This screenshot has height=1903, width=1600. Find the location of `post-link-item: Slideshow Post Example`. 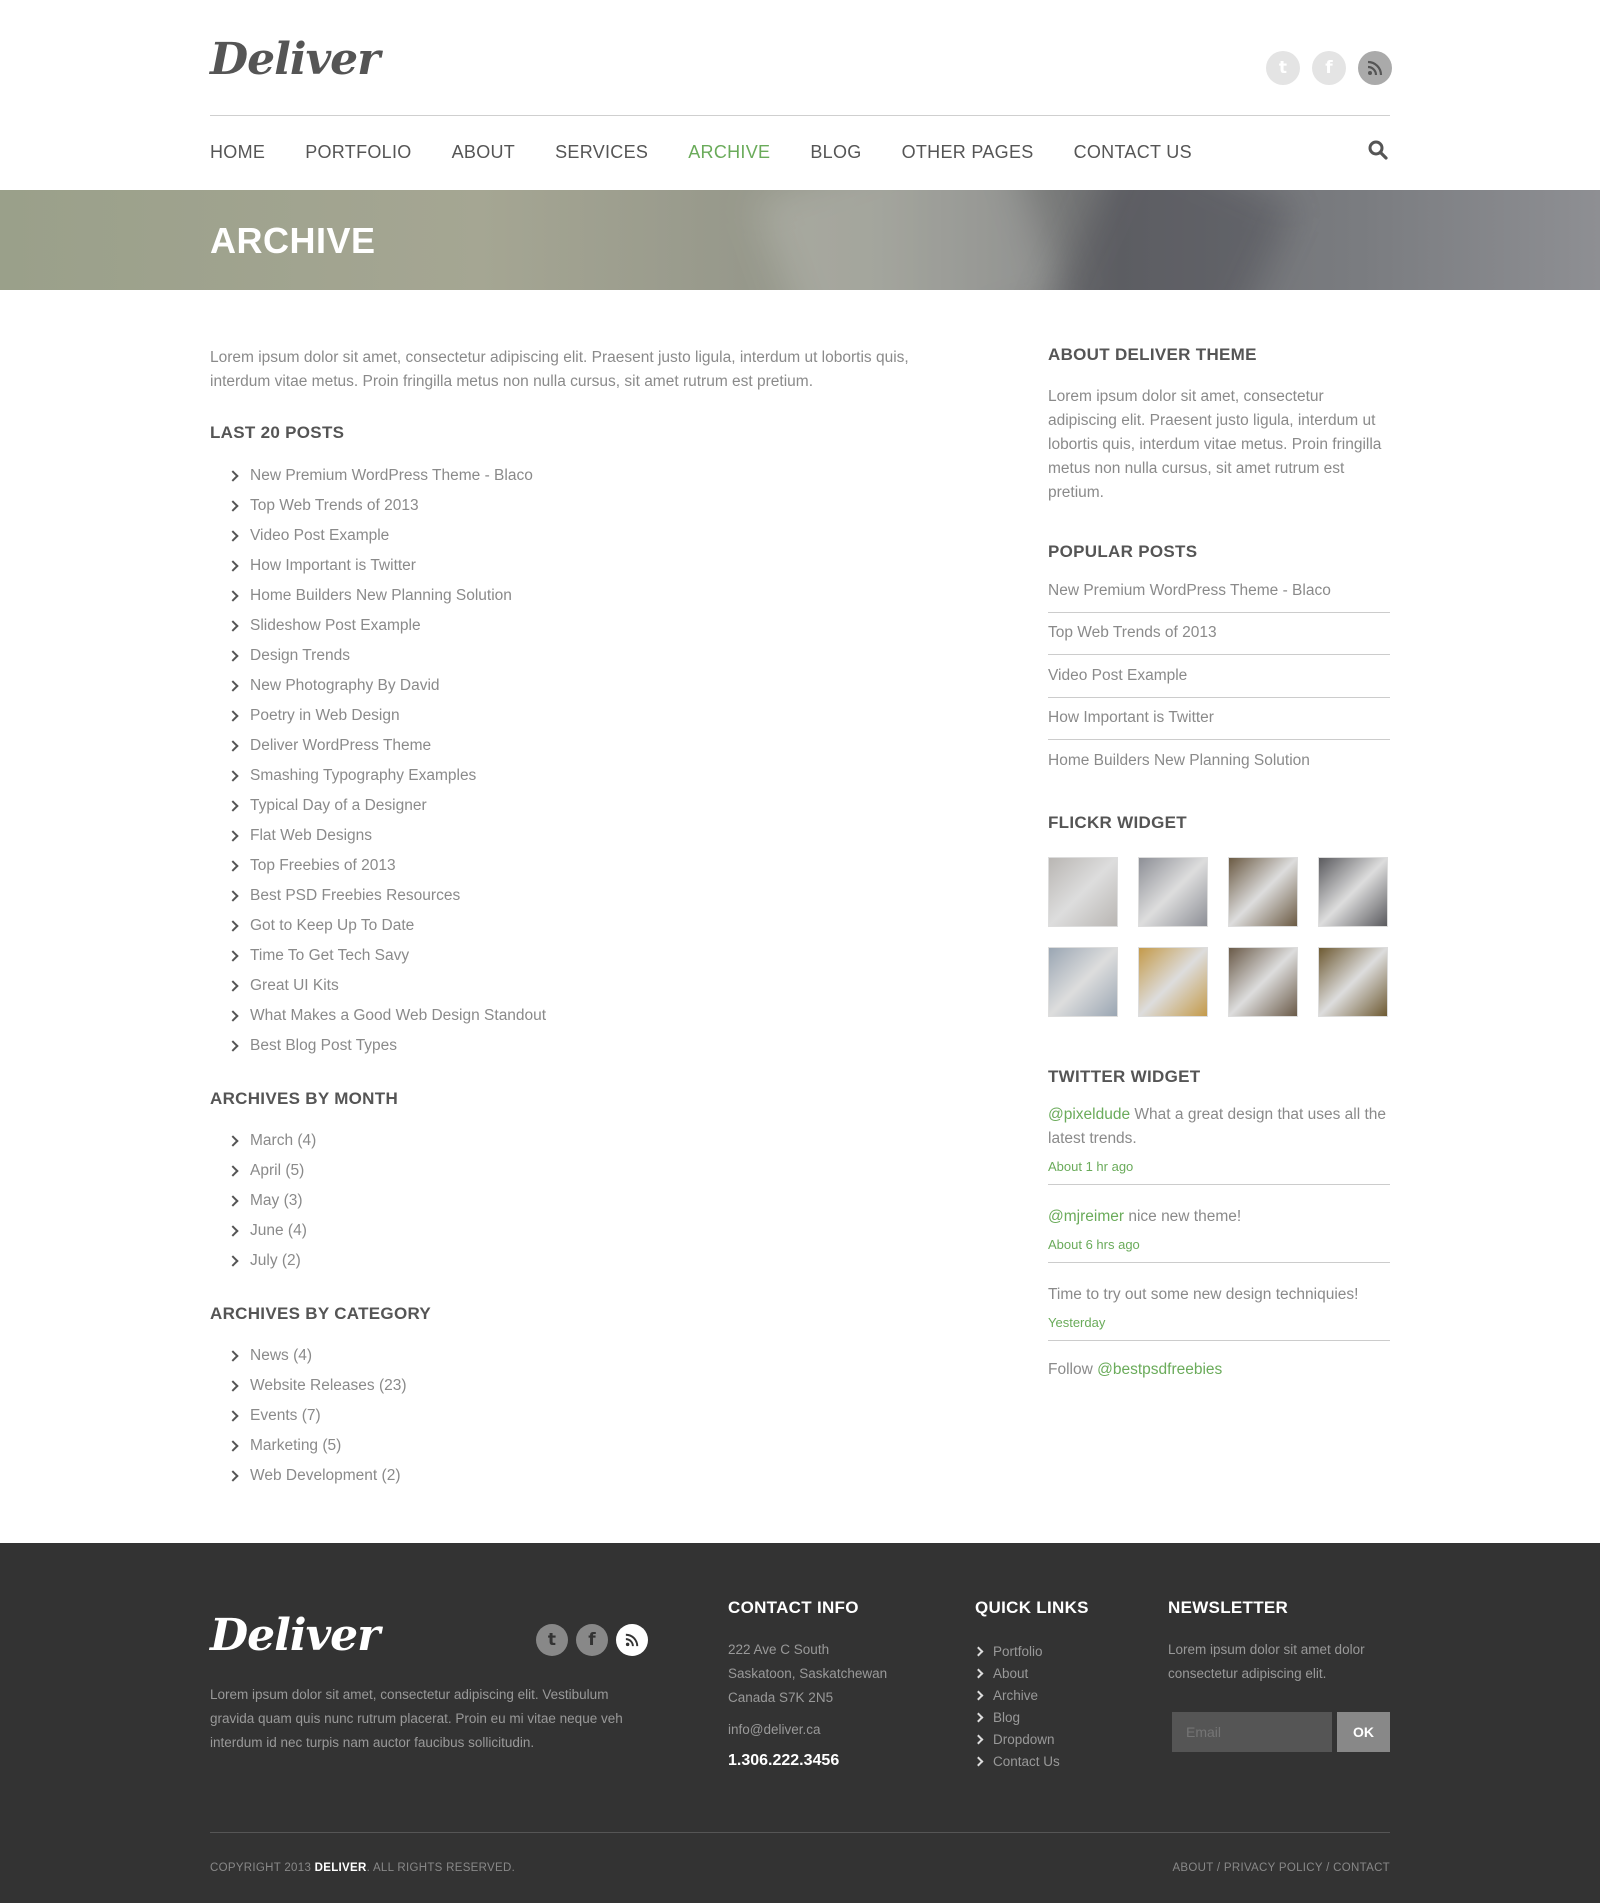

post-link-item: Slideshow Post Example is located at coordinates (378, 626).